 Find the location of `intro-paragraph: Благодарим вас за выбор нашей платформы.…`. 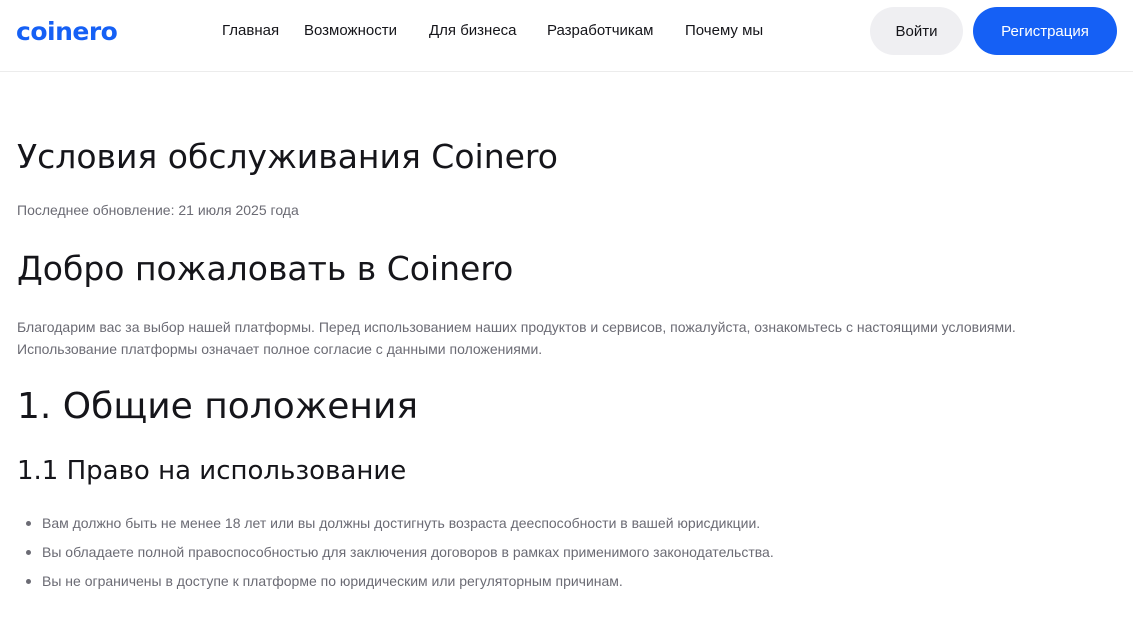

intro-paragraph: Благодарим вас за выбор нашей платформы.… is located at coordinates (516, 338).